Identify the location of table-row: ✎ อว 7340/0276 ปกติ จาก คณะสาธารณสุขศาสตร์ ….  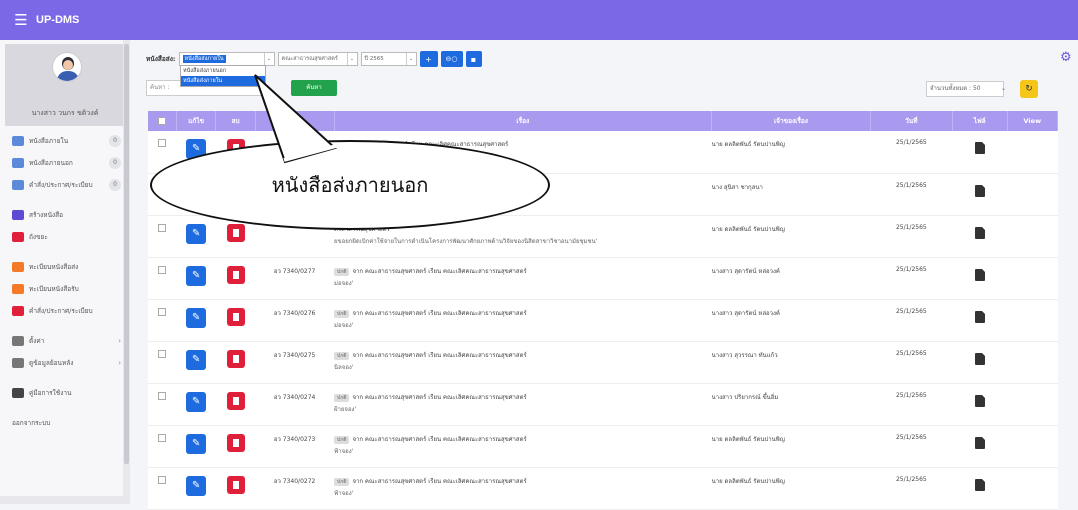
(603, 320).